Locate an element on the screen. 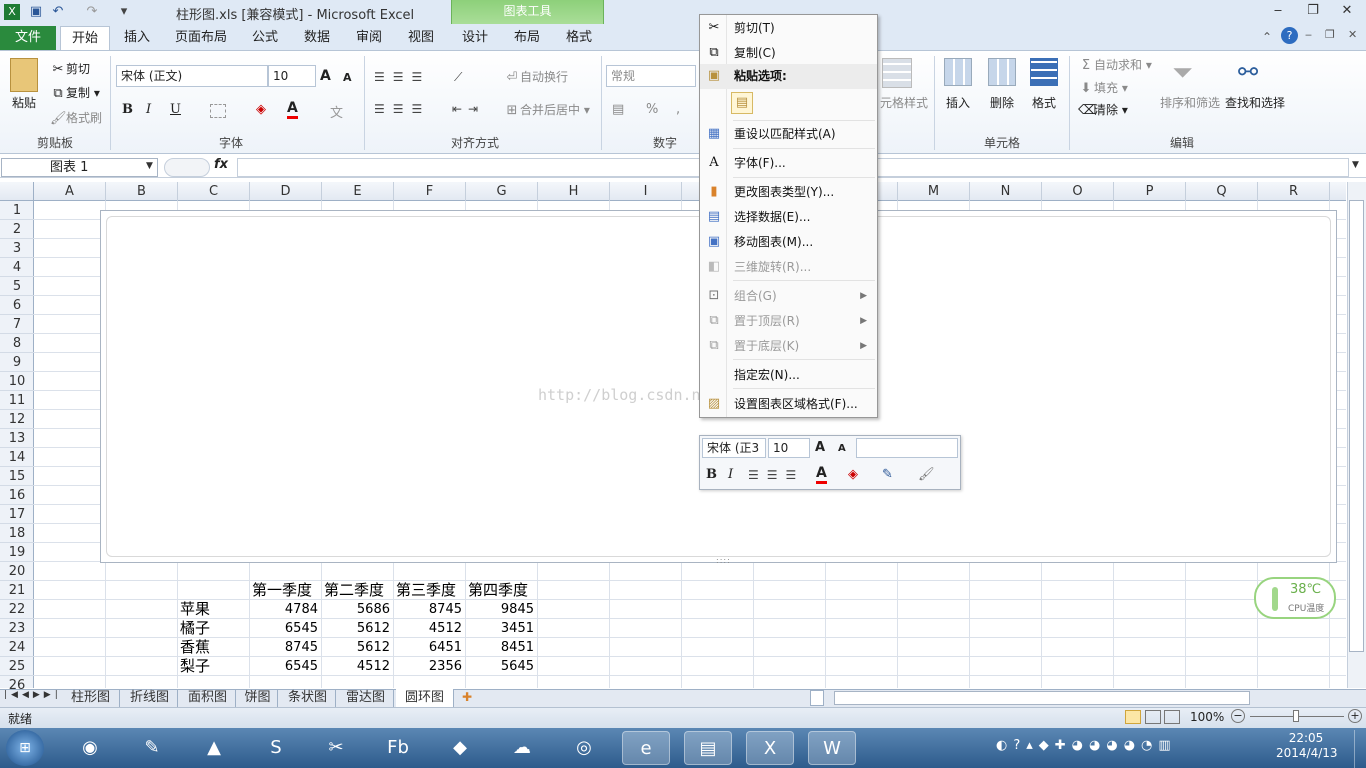  mini-font-color-icon: A is located at coordinates (821, 474).